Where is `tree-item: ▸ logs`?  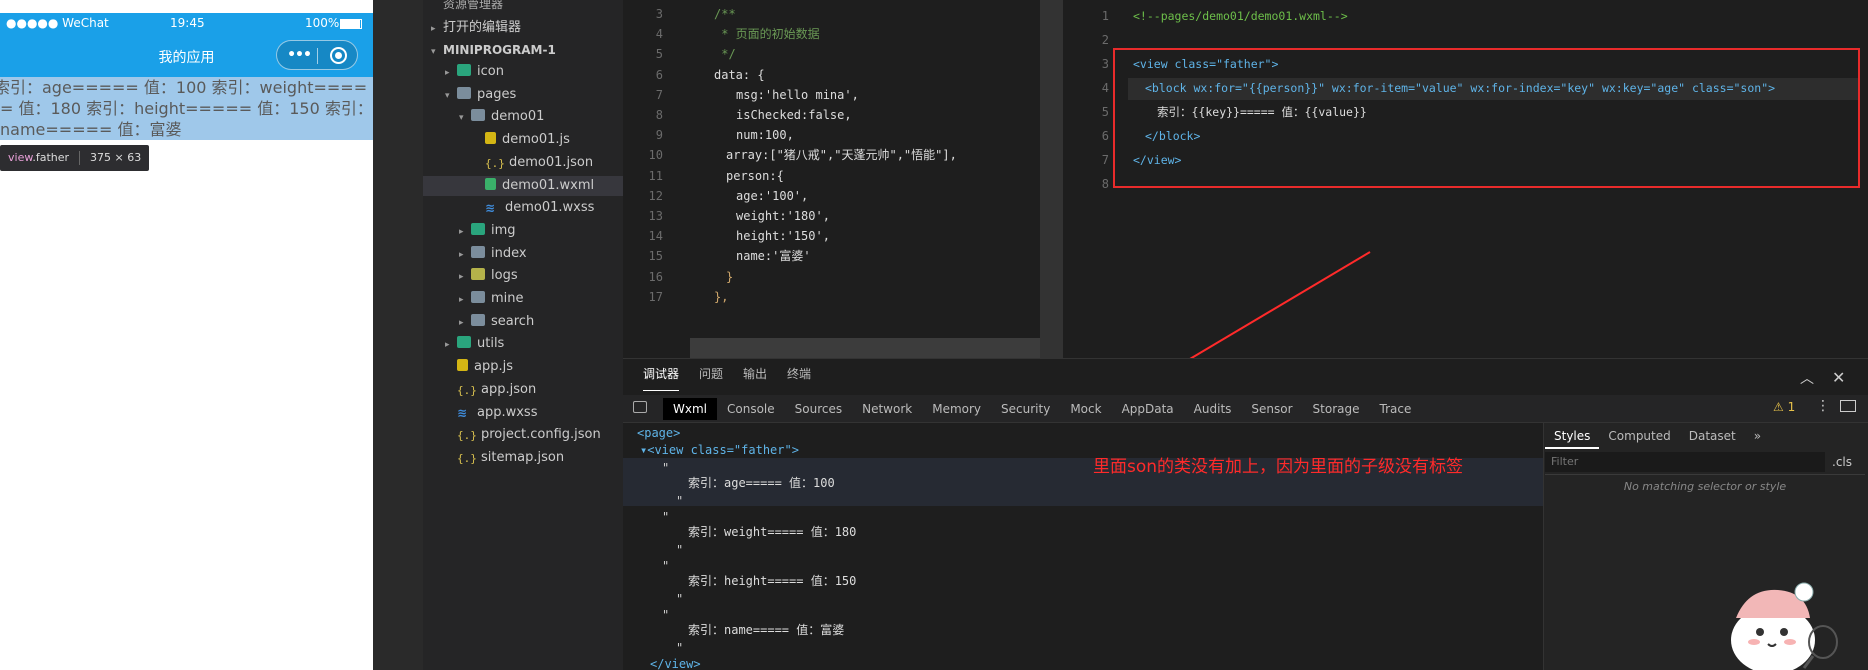
tree-item: ▸ logs is located at coordinates (523, 276).